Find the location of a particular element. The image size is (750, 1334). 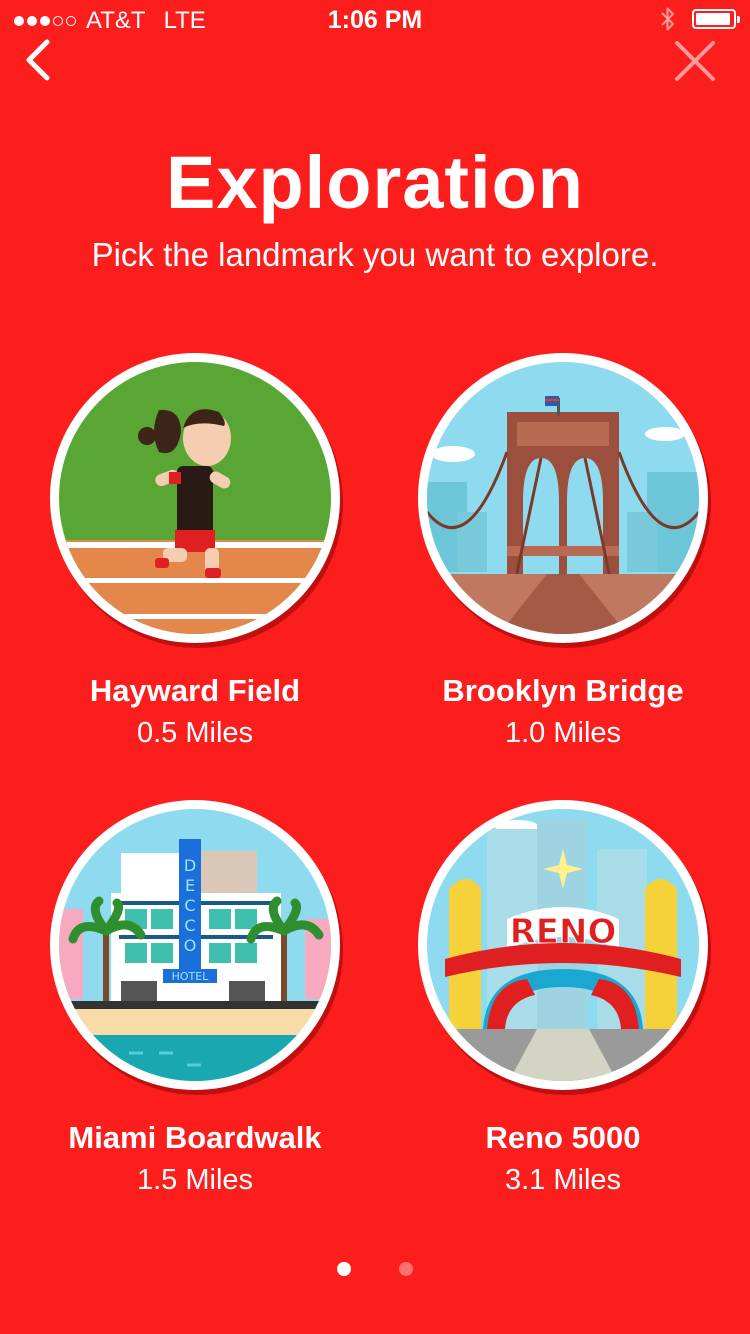

landmark-name: Hayward Field is located at coordinates (195, 690).